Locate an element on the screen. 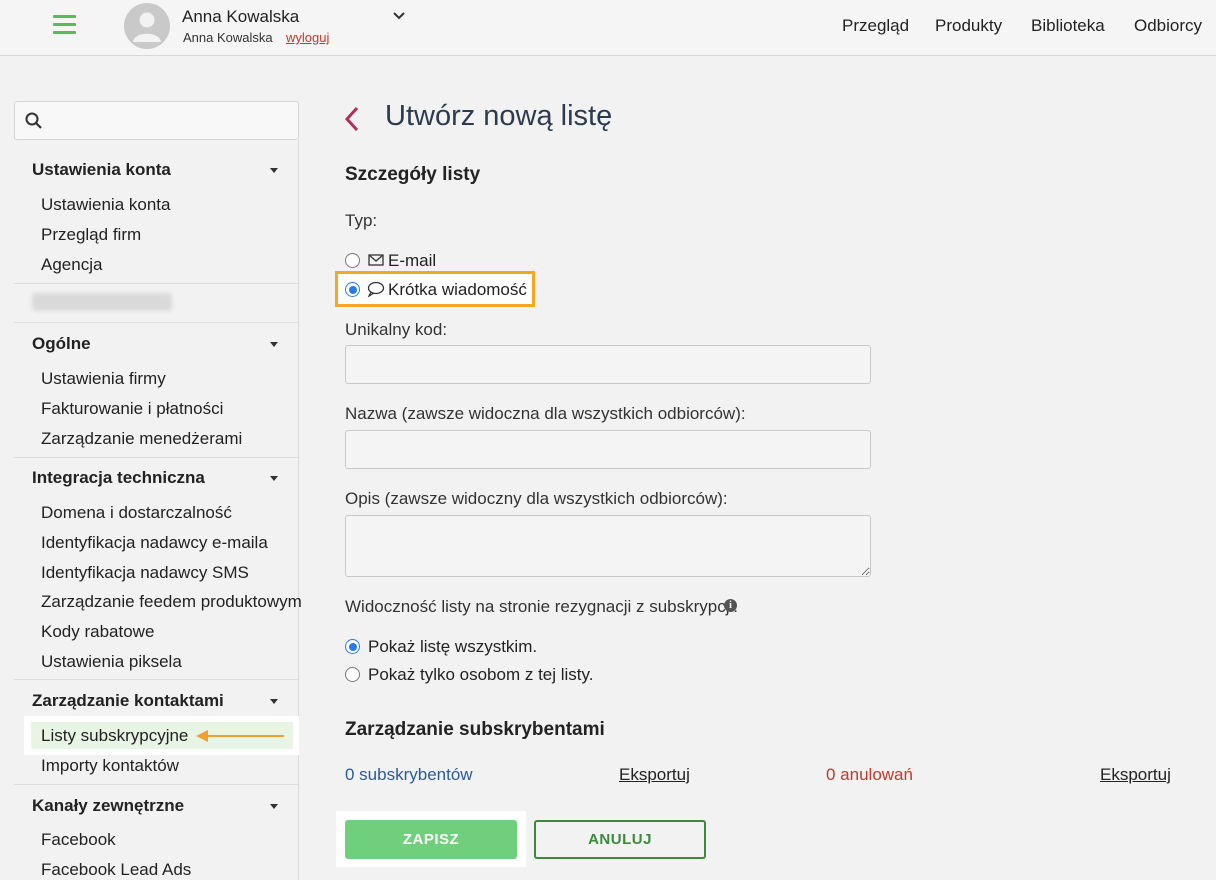  radio-label-visibility-all: Pokaż listę wszystkim. is located at coordinates (452, 647).